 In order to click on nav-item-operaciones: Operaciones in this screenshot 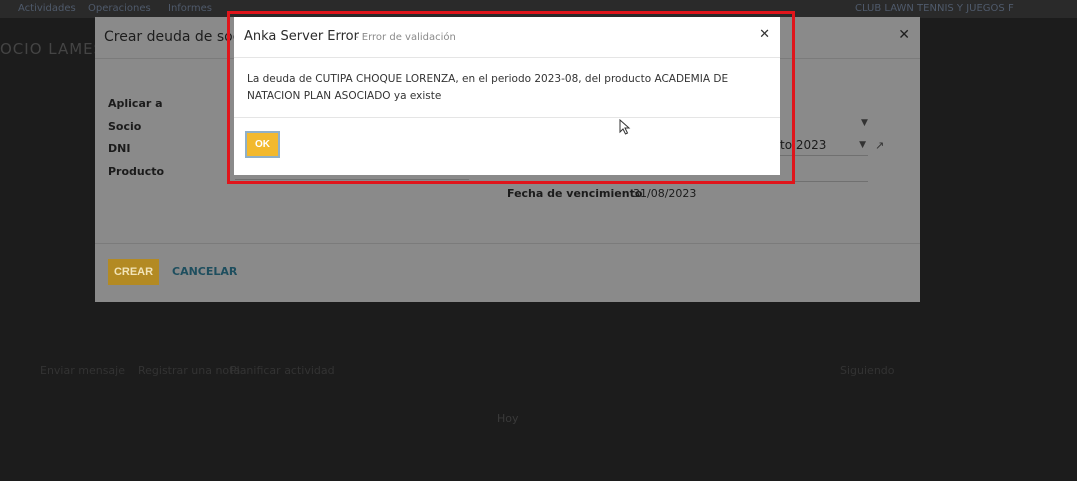, I will do `click(119, 8)`.